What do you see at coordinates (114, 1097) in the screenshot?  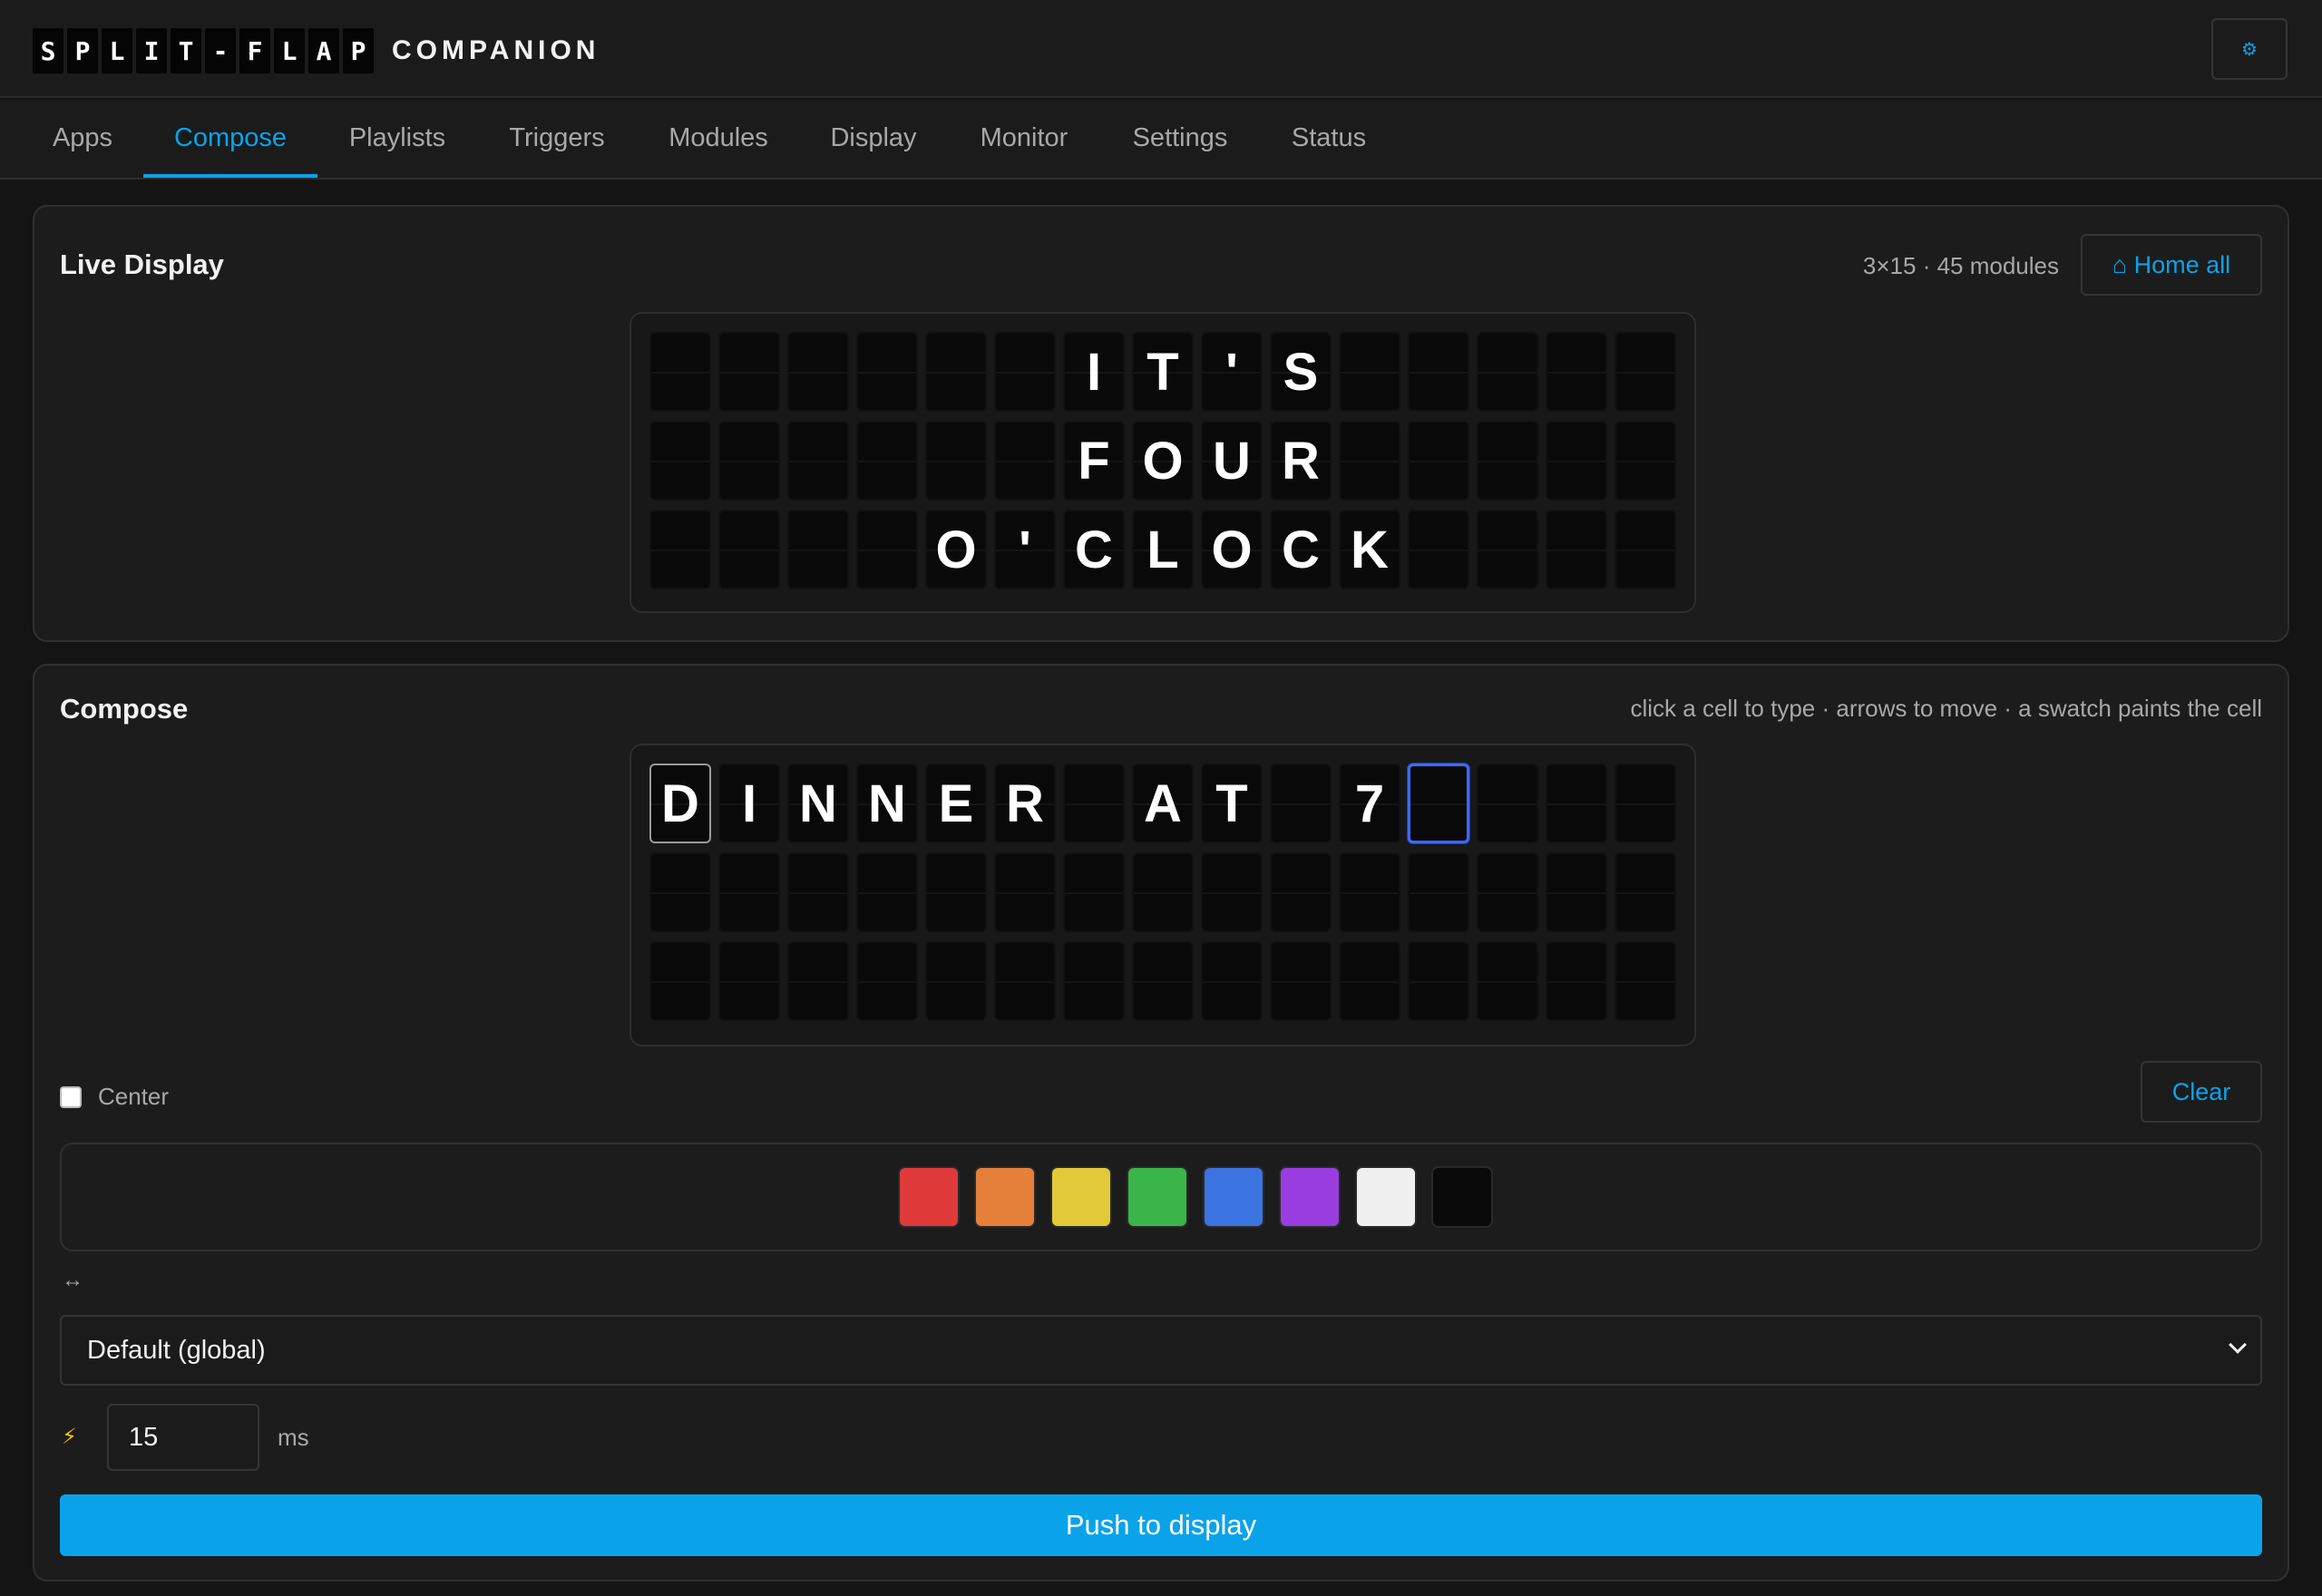 I see `center-toggle: Center` at bounding box center [114, 1097].